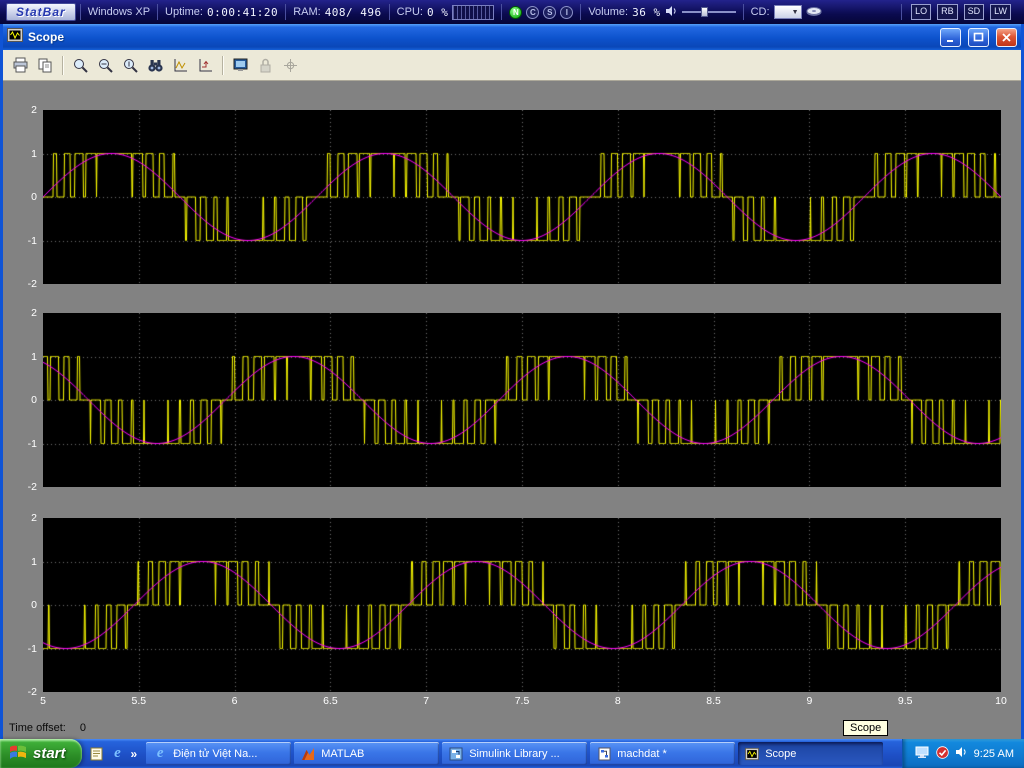 The width and height of the screenshot is (1024, 768). What do you see at coordinates (139, 701) in the screenshot?
I see `x-tick-label: 5.5` at bounding box center [139, 701].